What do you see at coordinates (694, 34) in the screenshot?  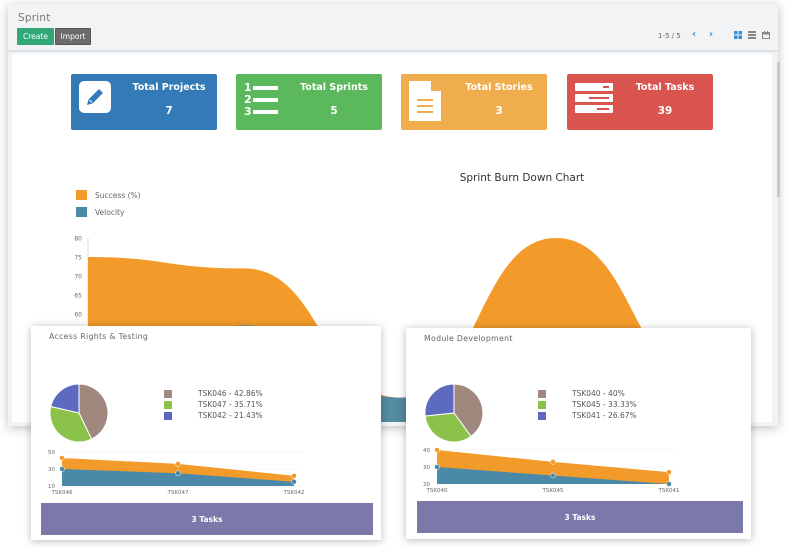 I see `chevron-left-icon: ‹` at bounding box center [694, 34].